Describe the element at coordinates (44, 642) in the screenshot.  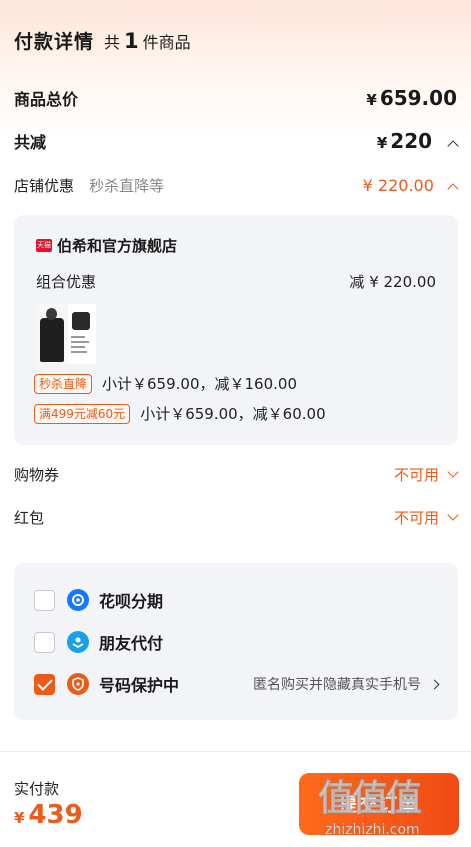
I see `friend-pay-checkbox` at that location.